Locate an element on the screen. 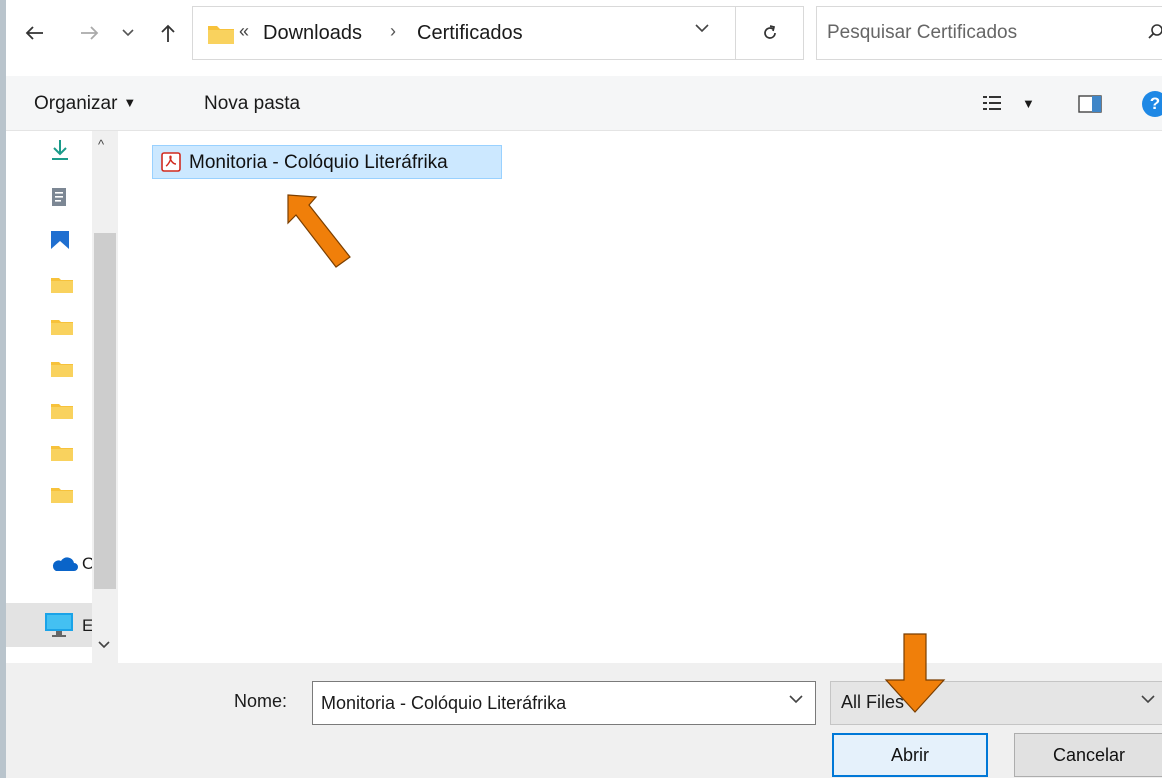 This screenshot has height=778, width=1162. file-name-input: Monitoria - Colóquio Literáfrika is located at coordinates (564, 703).